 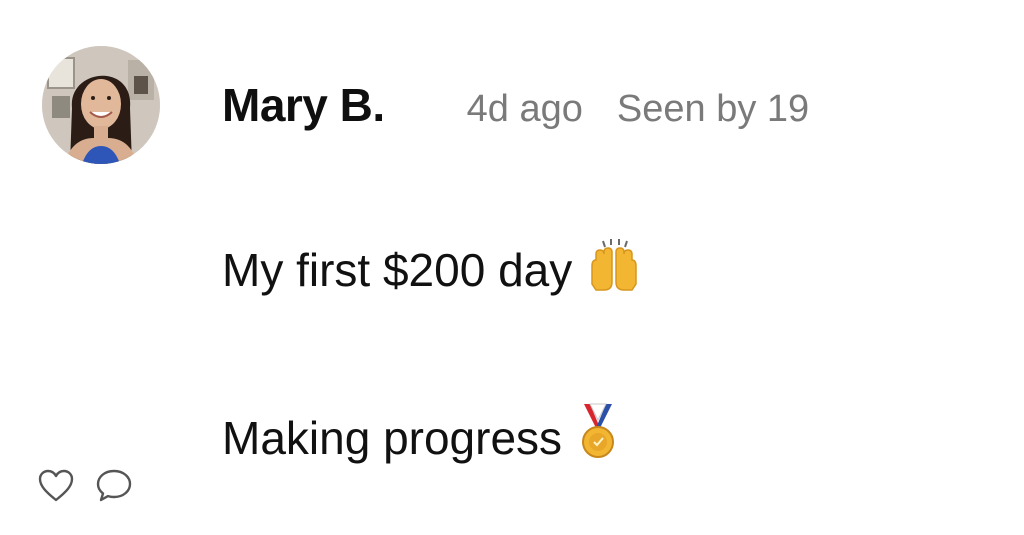 I want to click on post-text: My first $200 day, so click(x=397, y=269).